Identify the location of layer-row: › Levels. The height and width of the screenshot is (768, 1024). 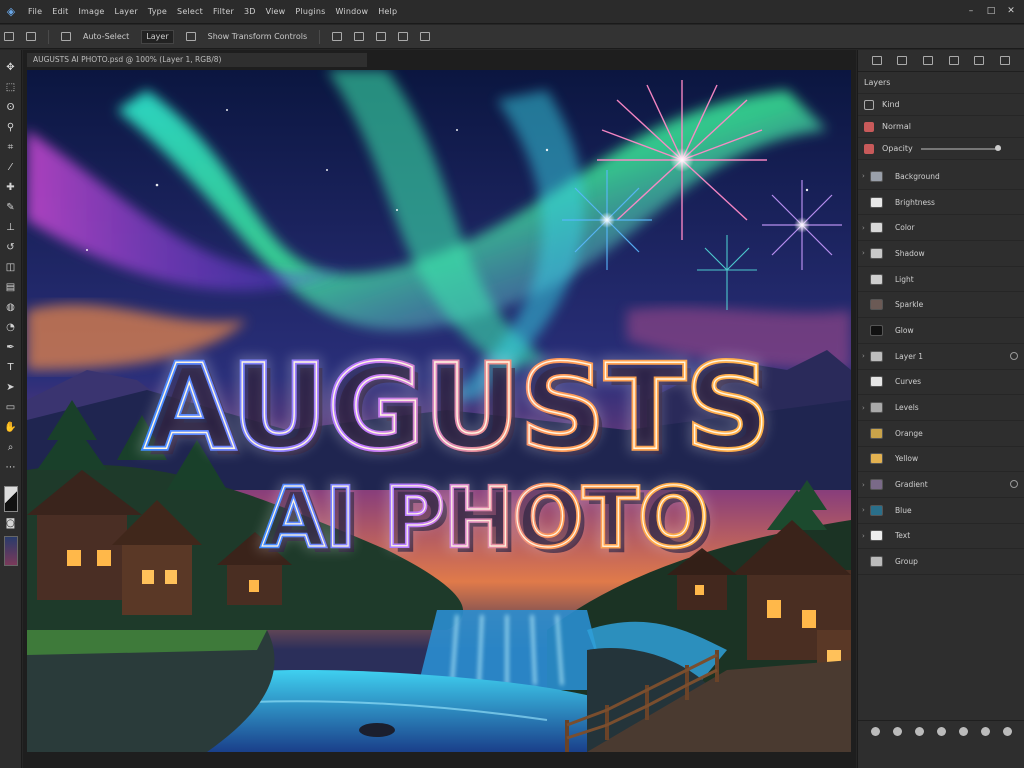
(941, 408).